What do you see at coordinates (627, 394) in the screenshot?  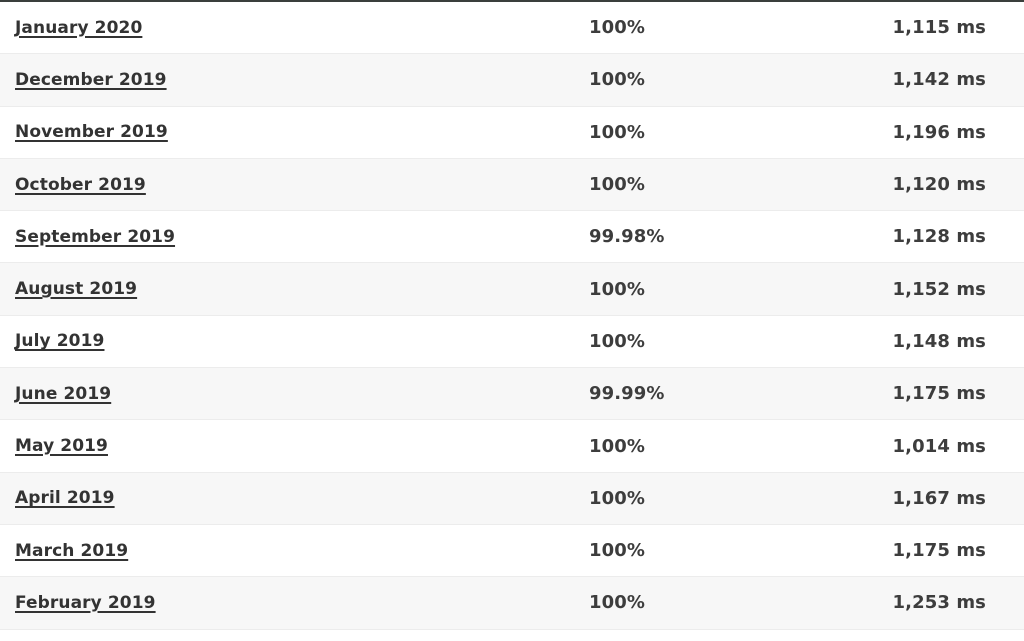 I see `uptime-value: 99.99%` at bounding box center [627, 394].